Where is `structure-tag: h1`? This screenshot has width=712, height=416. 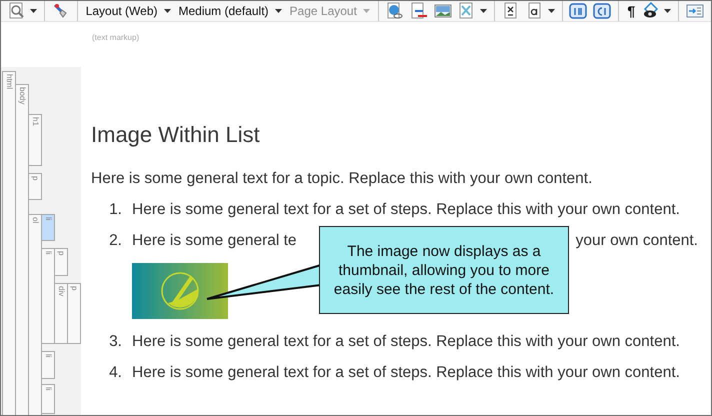
structure-tag: h1 is located at coordinates (35, 140).